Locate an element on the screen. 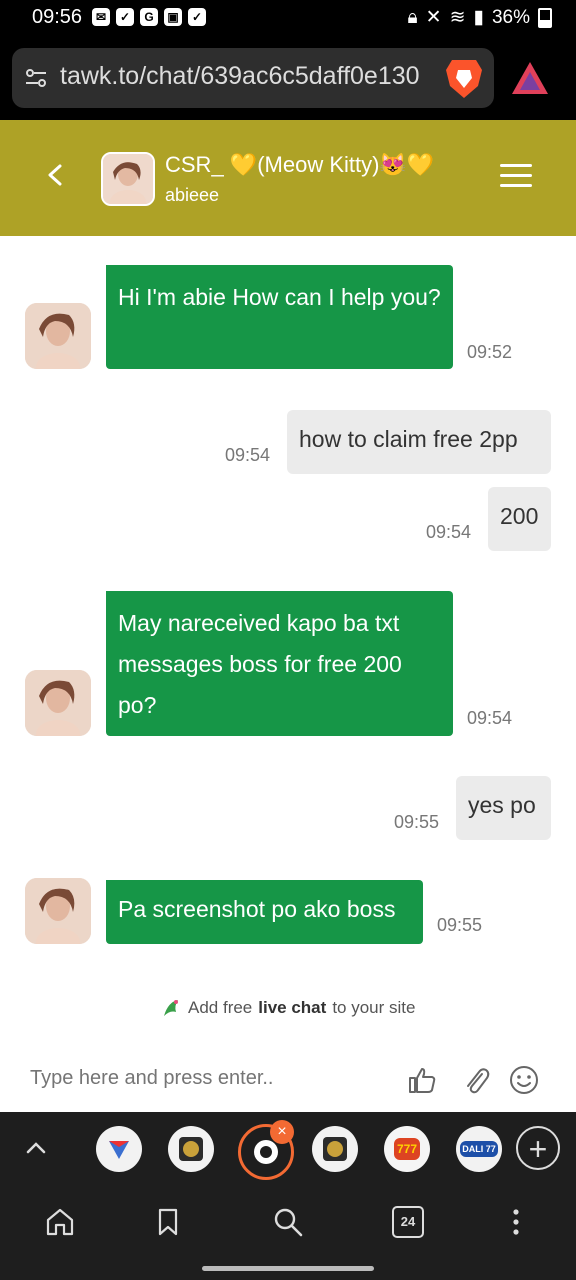 This screenshot has width=576, height=1280. branding-bold: live chat is located at coordinates (292, 1007).